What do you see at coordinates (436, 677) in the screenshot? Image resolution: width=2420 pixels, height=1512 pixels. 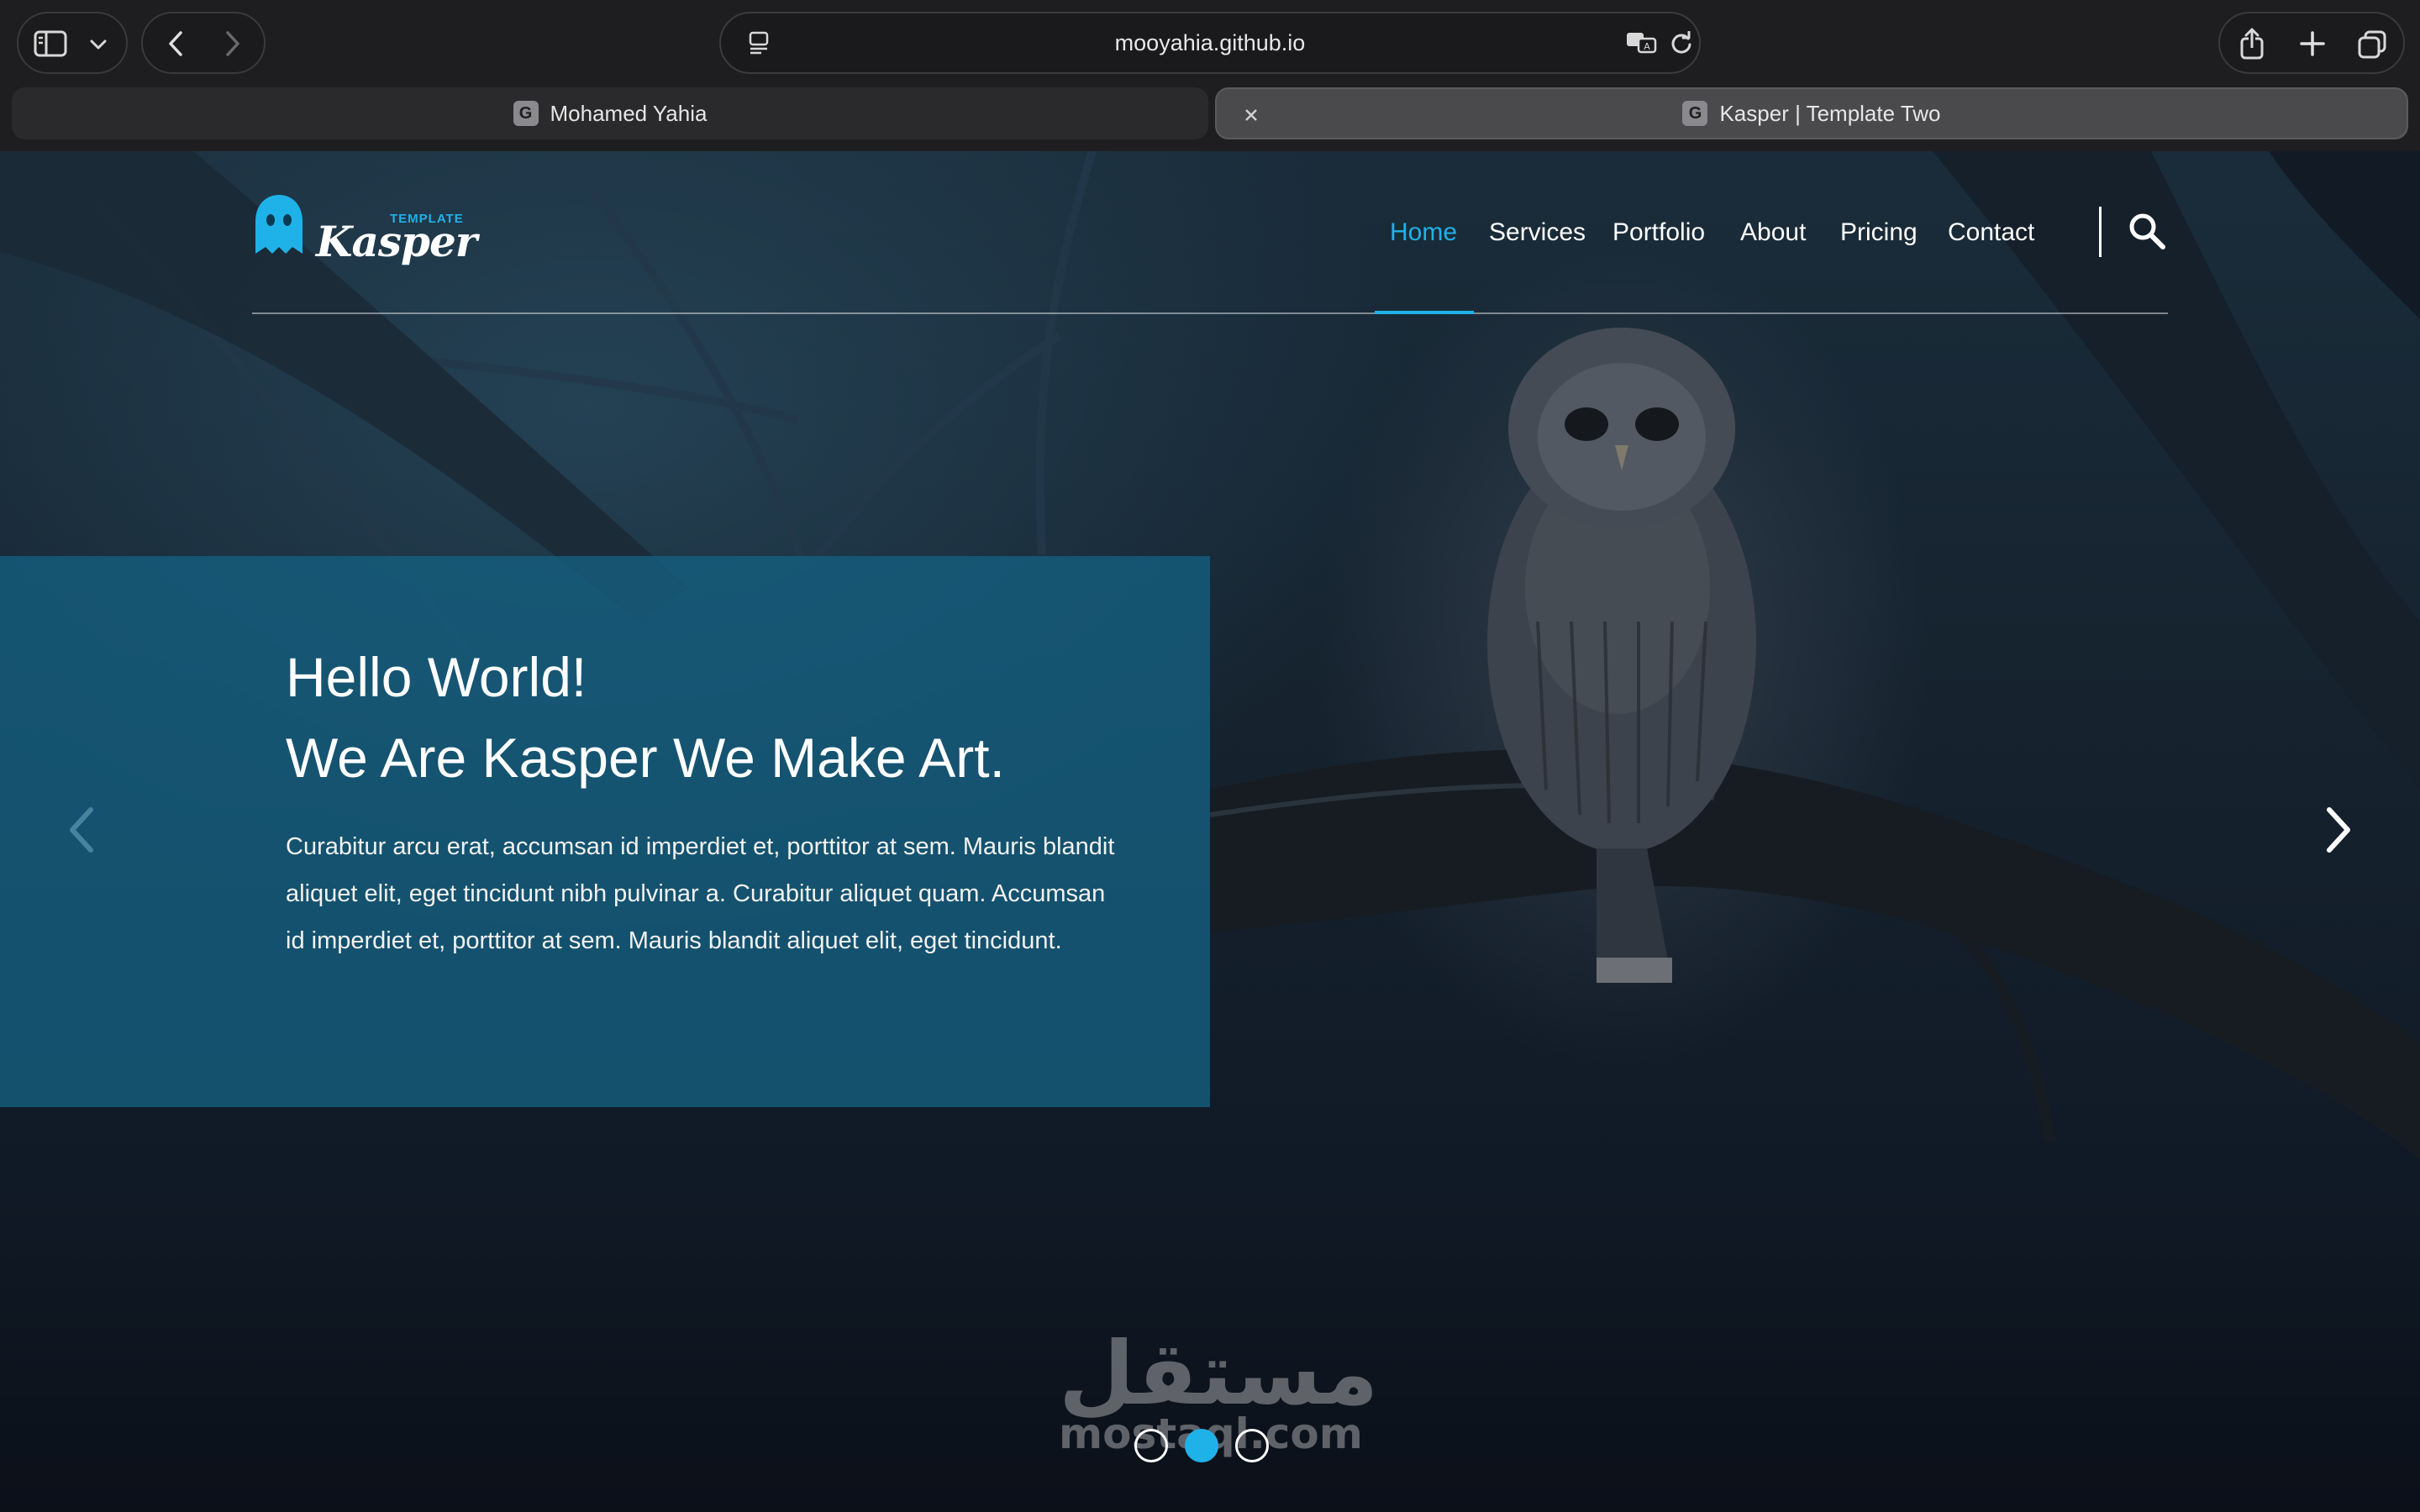 I see `hero-title-line1: Hello World!` at bounding box center [436, 677].